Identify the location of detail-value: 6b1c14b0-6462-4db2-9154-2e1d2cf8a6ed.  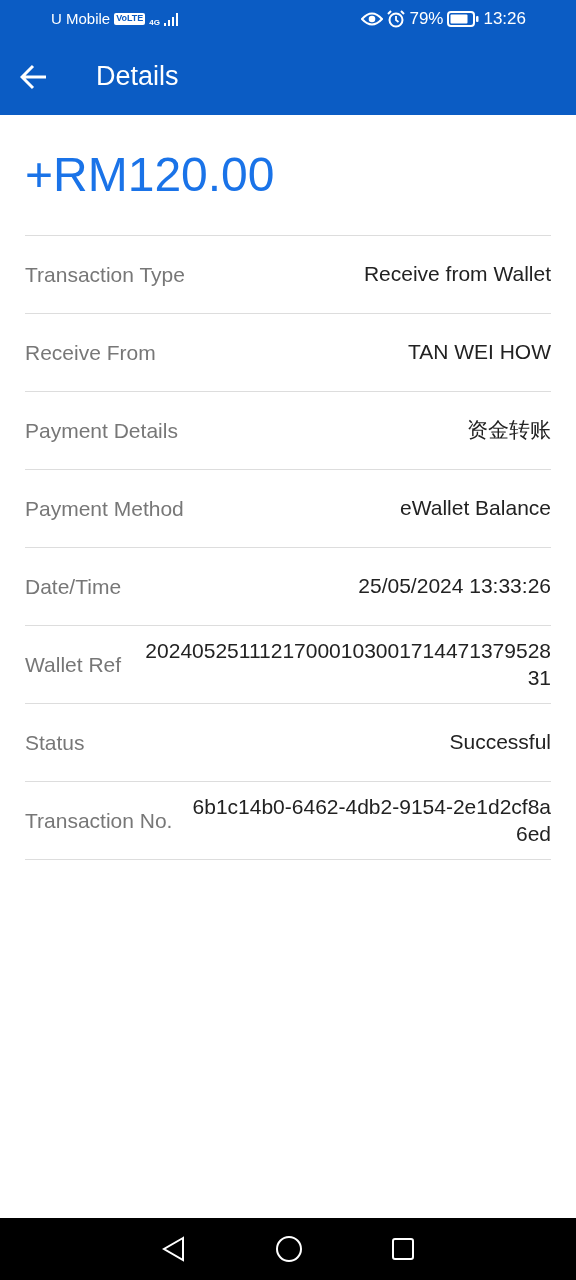
(371, 820).